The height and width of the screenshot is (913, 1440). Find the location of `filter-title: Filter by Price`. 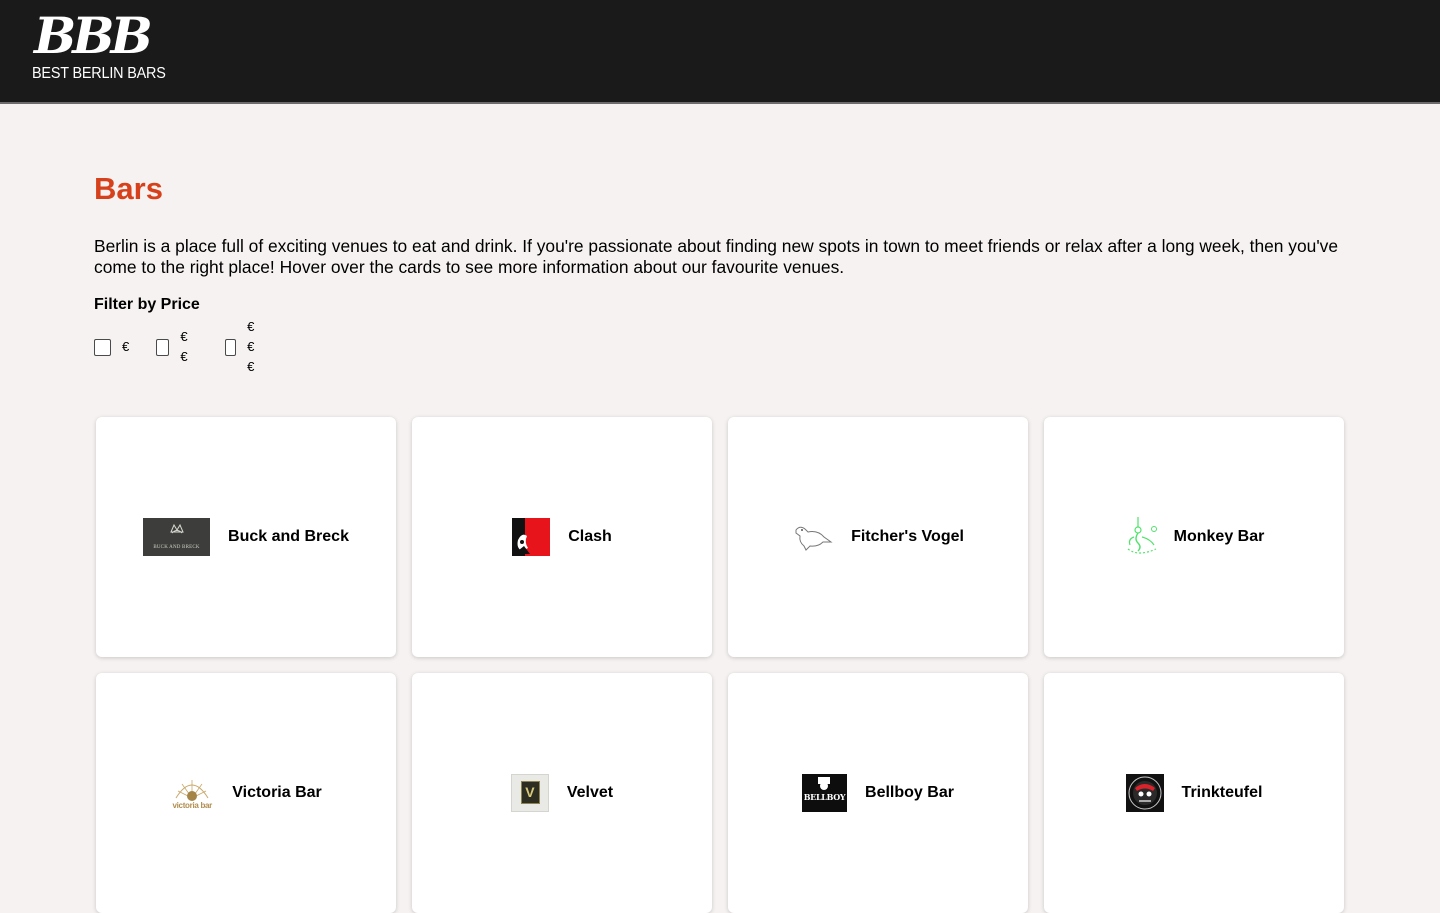

filter-title: Filter by Price is located at coordinates (147, 304).